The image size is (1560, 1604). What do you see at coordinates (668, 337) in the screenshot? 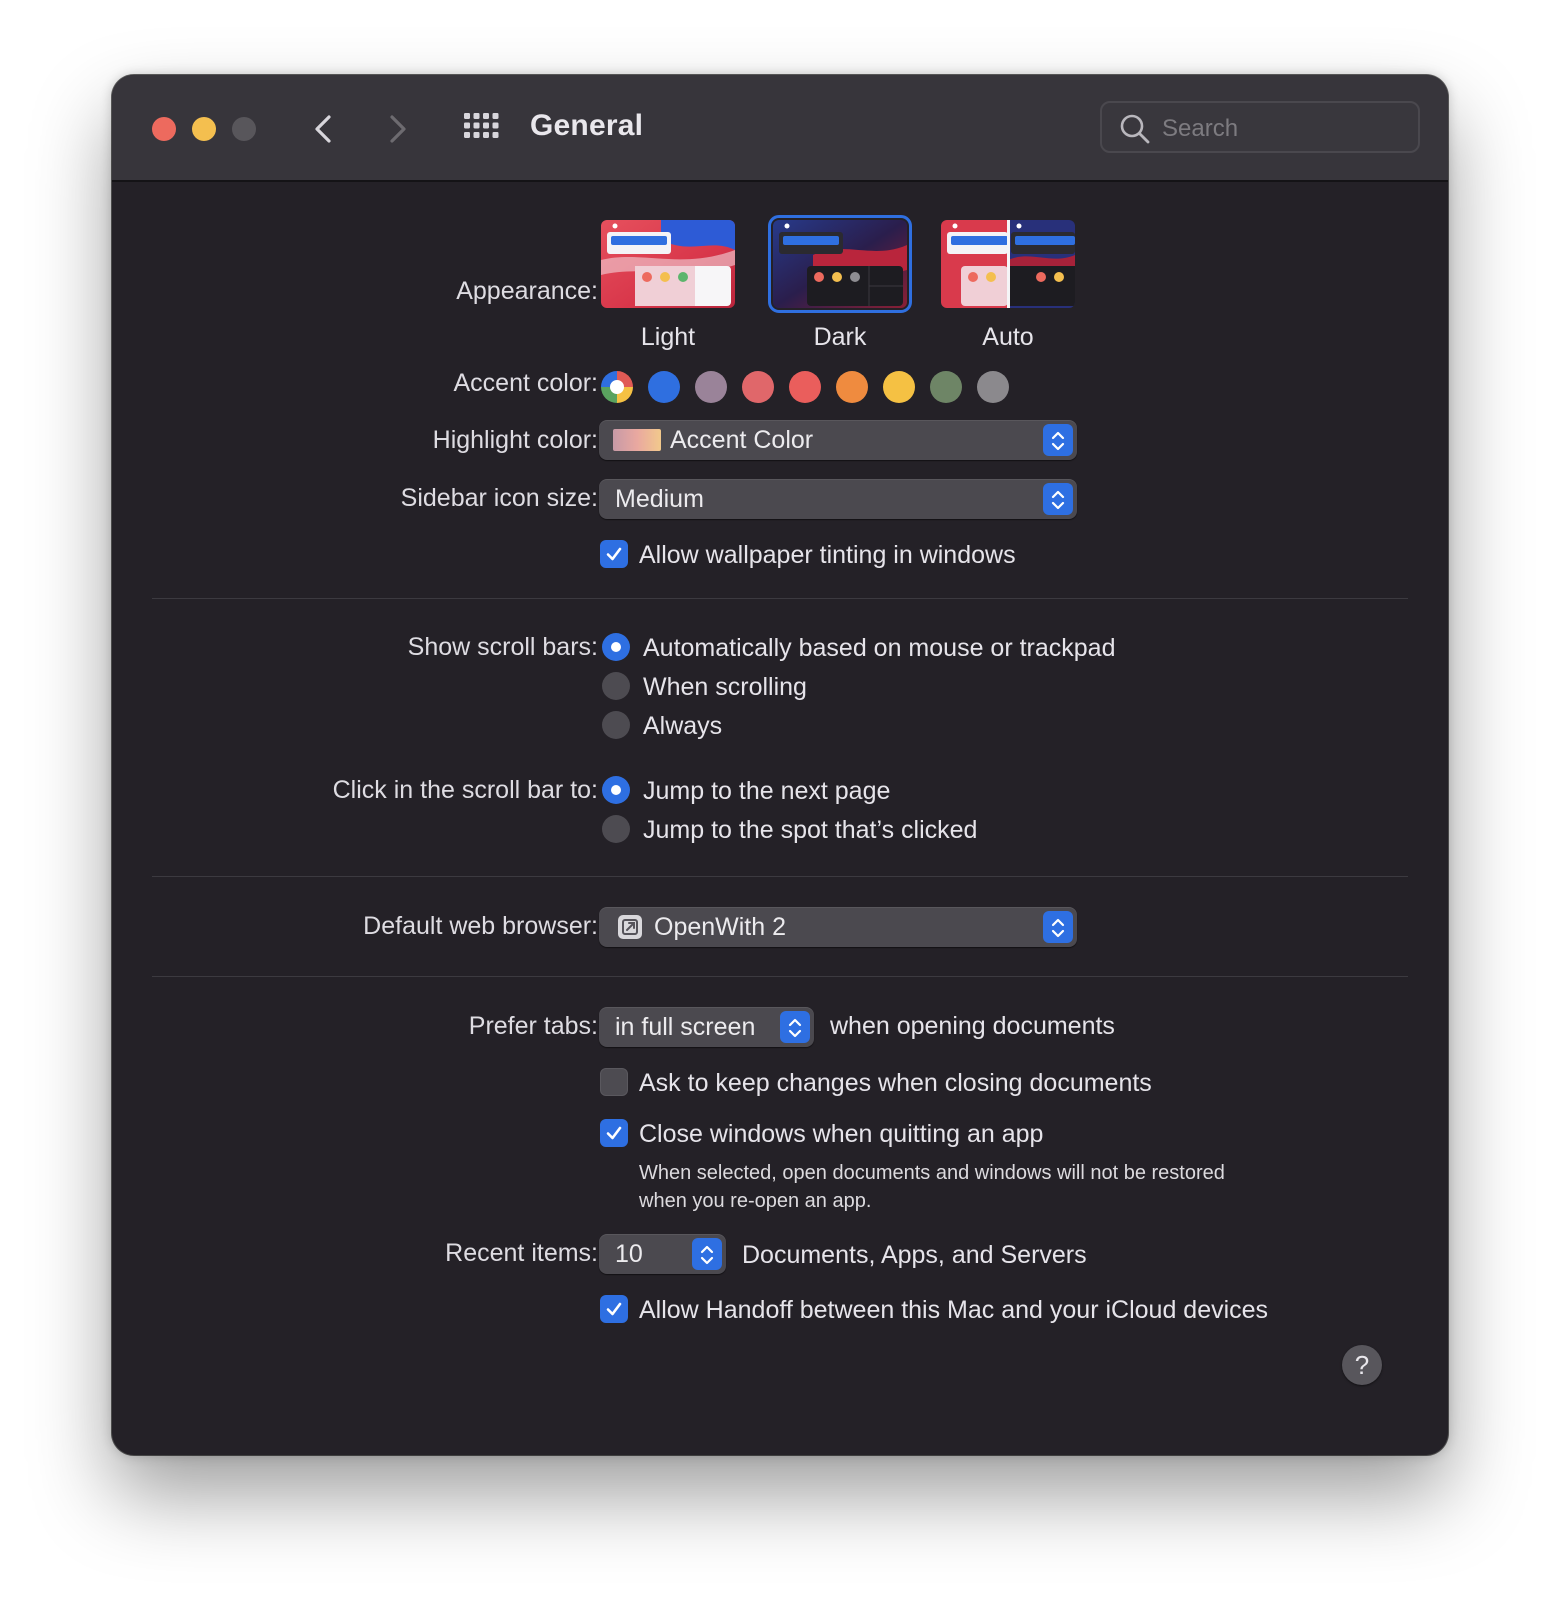
I see `light-label: Light` at bounding box center [668, 337].